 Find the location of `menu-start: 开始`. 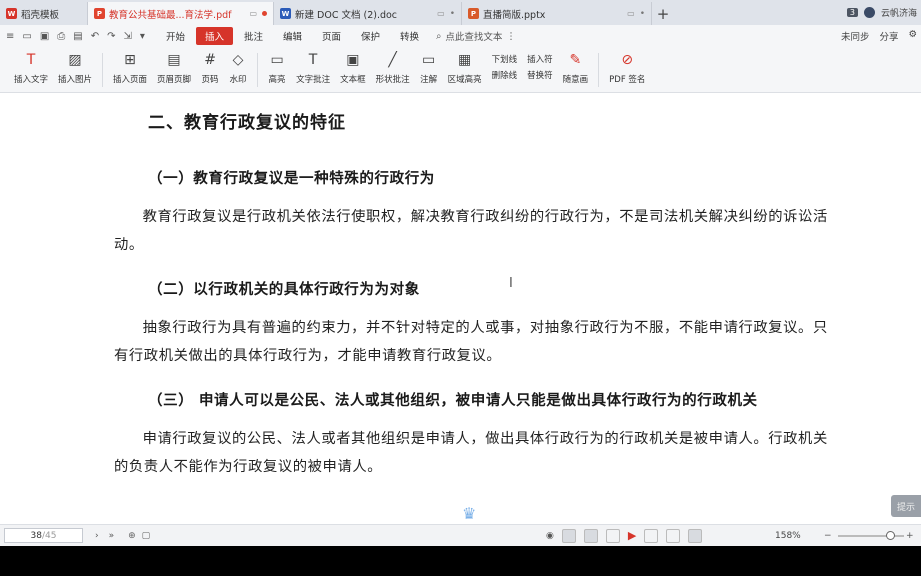

menu-start: 开始 is located at coordinates (175, 36).